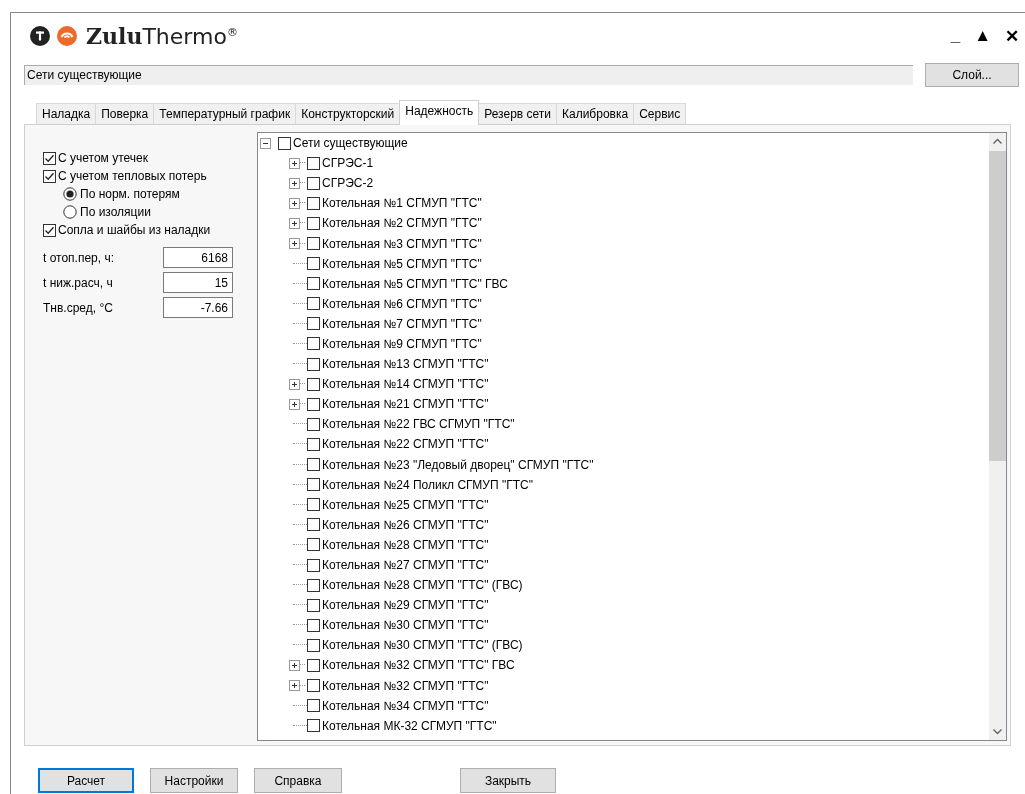  What do you see at coordinates (468, 75) in the screenshot?
I see `layer-field: Сети существующие` at bounding box center [468, 75].